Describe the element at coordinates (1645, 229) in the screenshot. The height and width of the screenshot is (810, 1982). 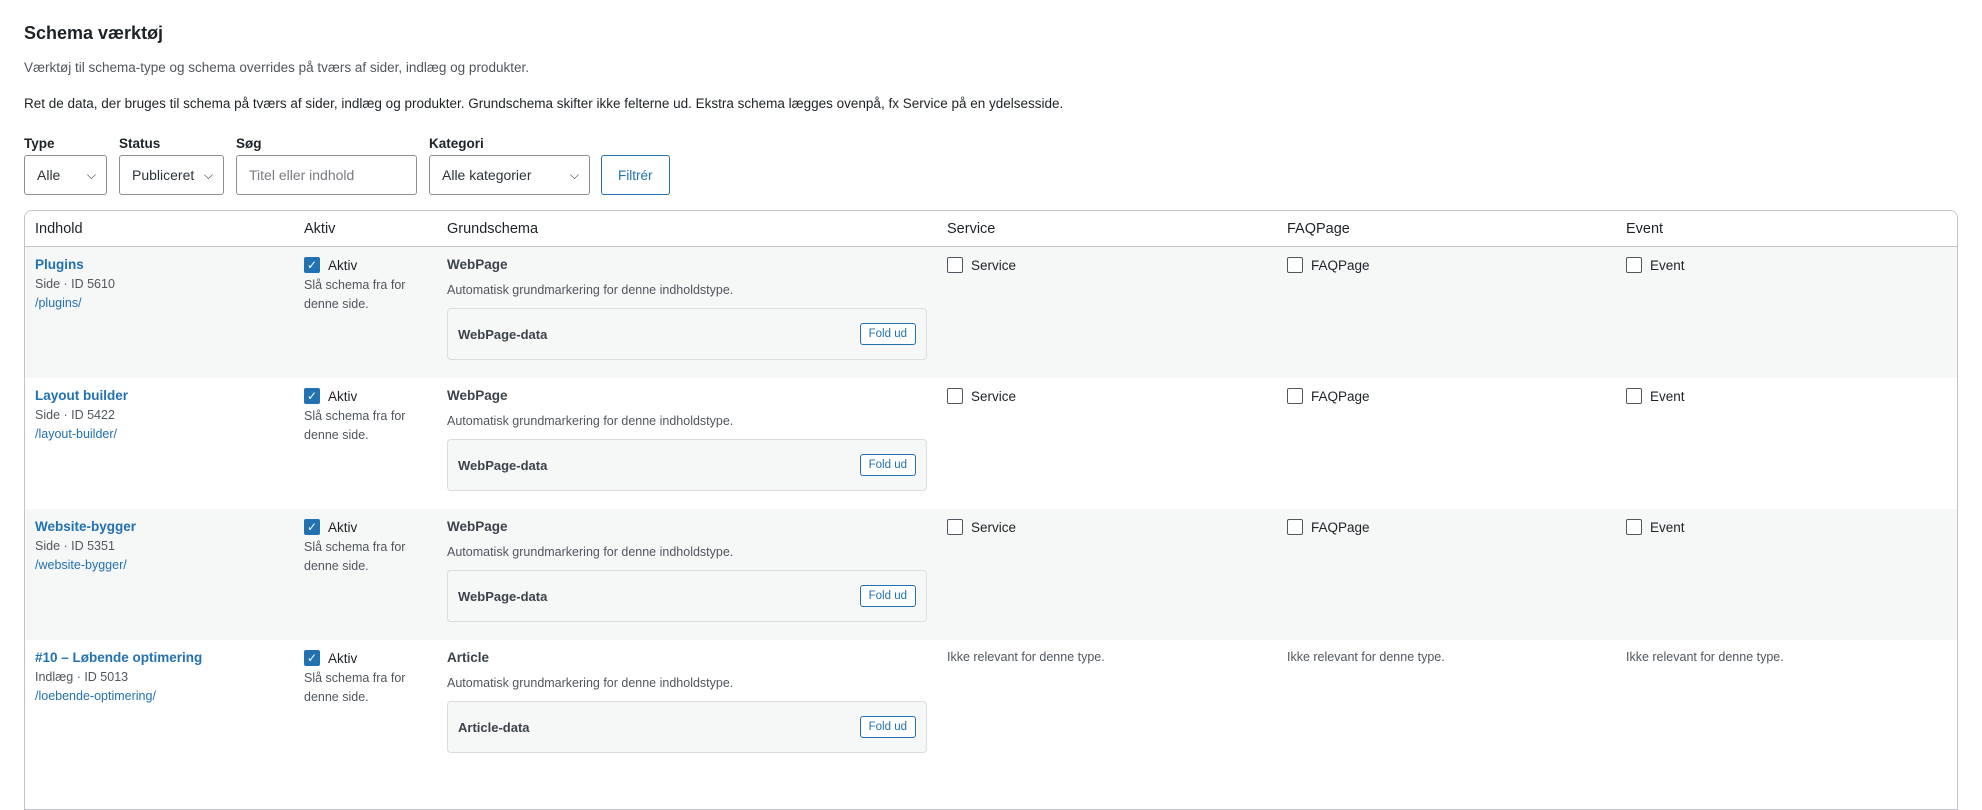
I see `header-event: Event` at that location.